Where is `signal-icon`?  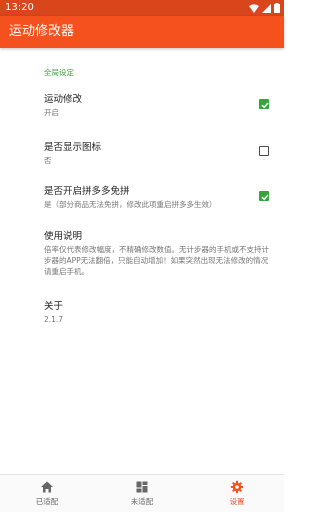 signal-icon is located at coordinates (266, 8).